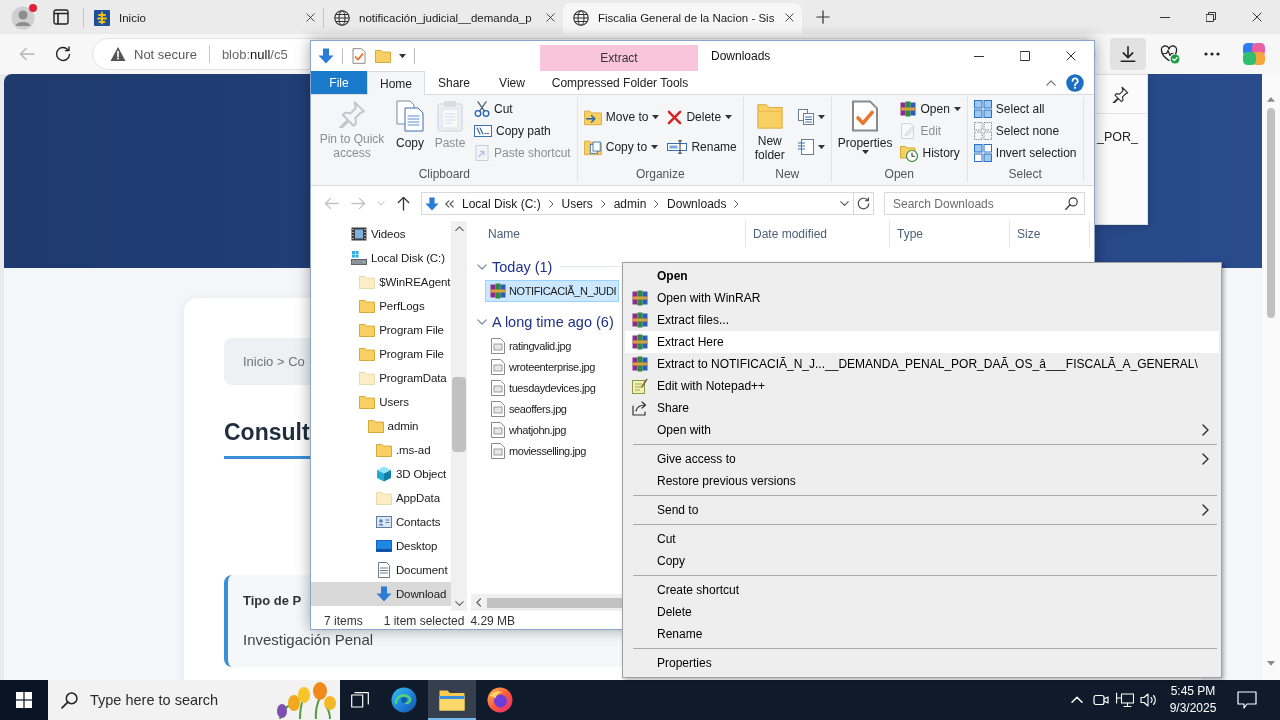 This screenshot has height=720, width=1280. Describe the element at coordinates (922, 634) in the screenshot. I see `menu-item: Rename` at that location.